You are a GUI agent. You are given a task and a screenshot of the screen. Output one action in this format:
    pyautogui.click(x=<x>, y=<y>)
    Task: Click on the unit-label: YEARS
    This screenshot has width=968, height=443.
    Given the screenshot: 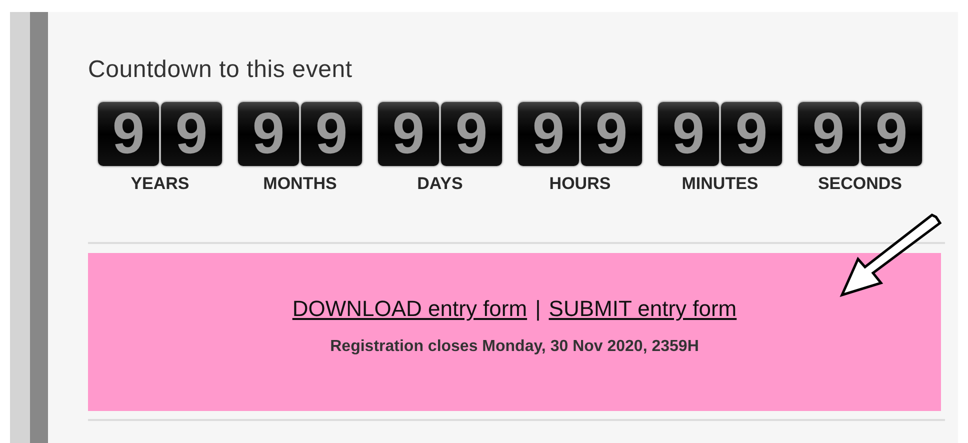 What is the action you would take?
    pyautogui.click(x=160, y=184)
    